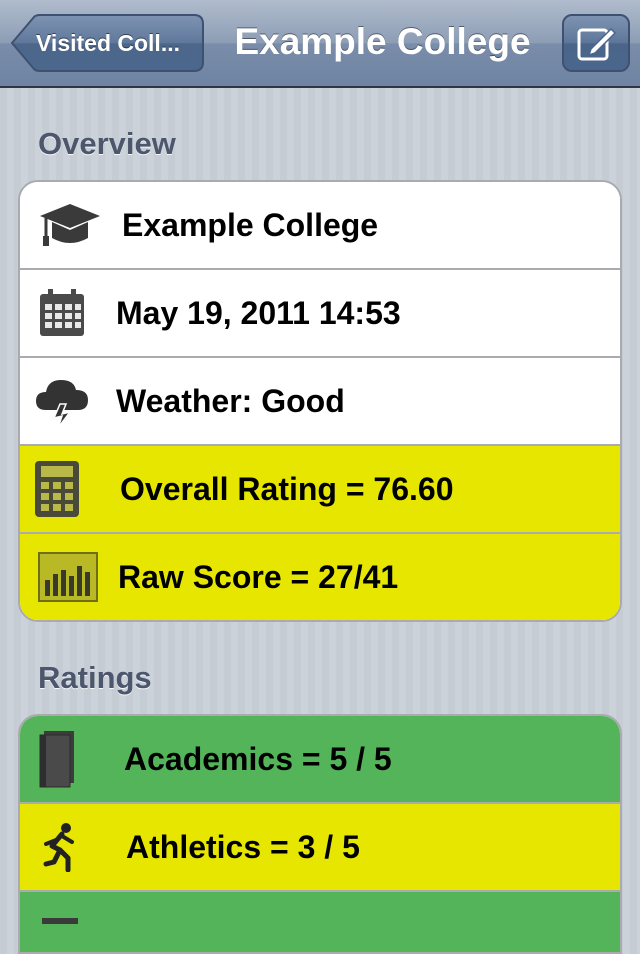 This screenshot has height=954, width=640. I want to click on college-name-row: Example College, so click(320, 226).